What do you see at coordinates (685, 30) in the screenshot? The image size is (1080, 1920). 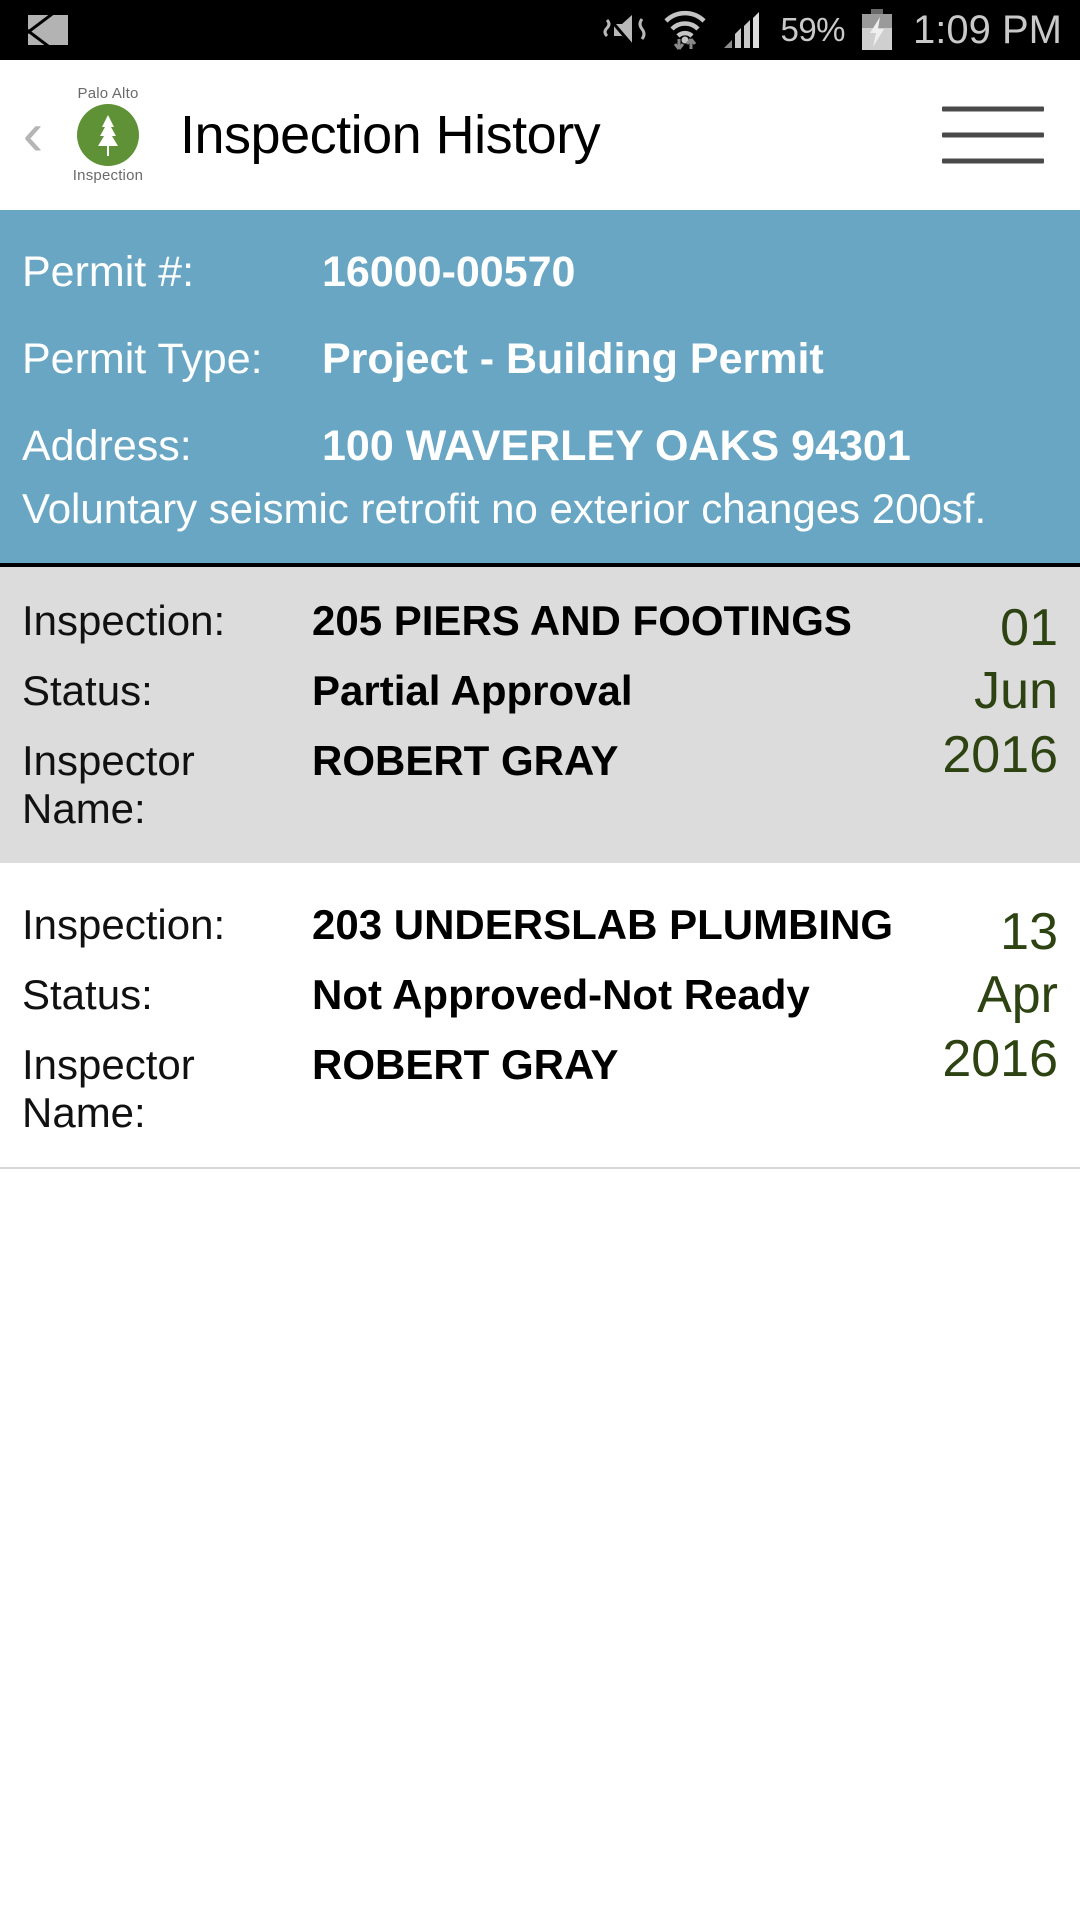 I see `wifi-icon` at bounding box center [685, 30].